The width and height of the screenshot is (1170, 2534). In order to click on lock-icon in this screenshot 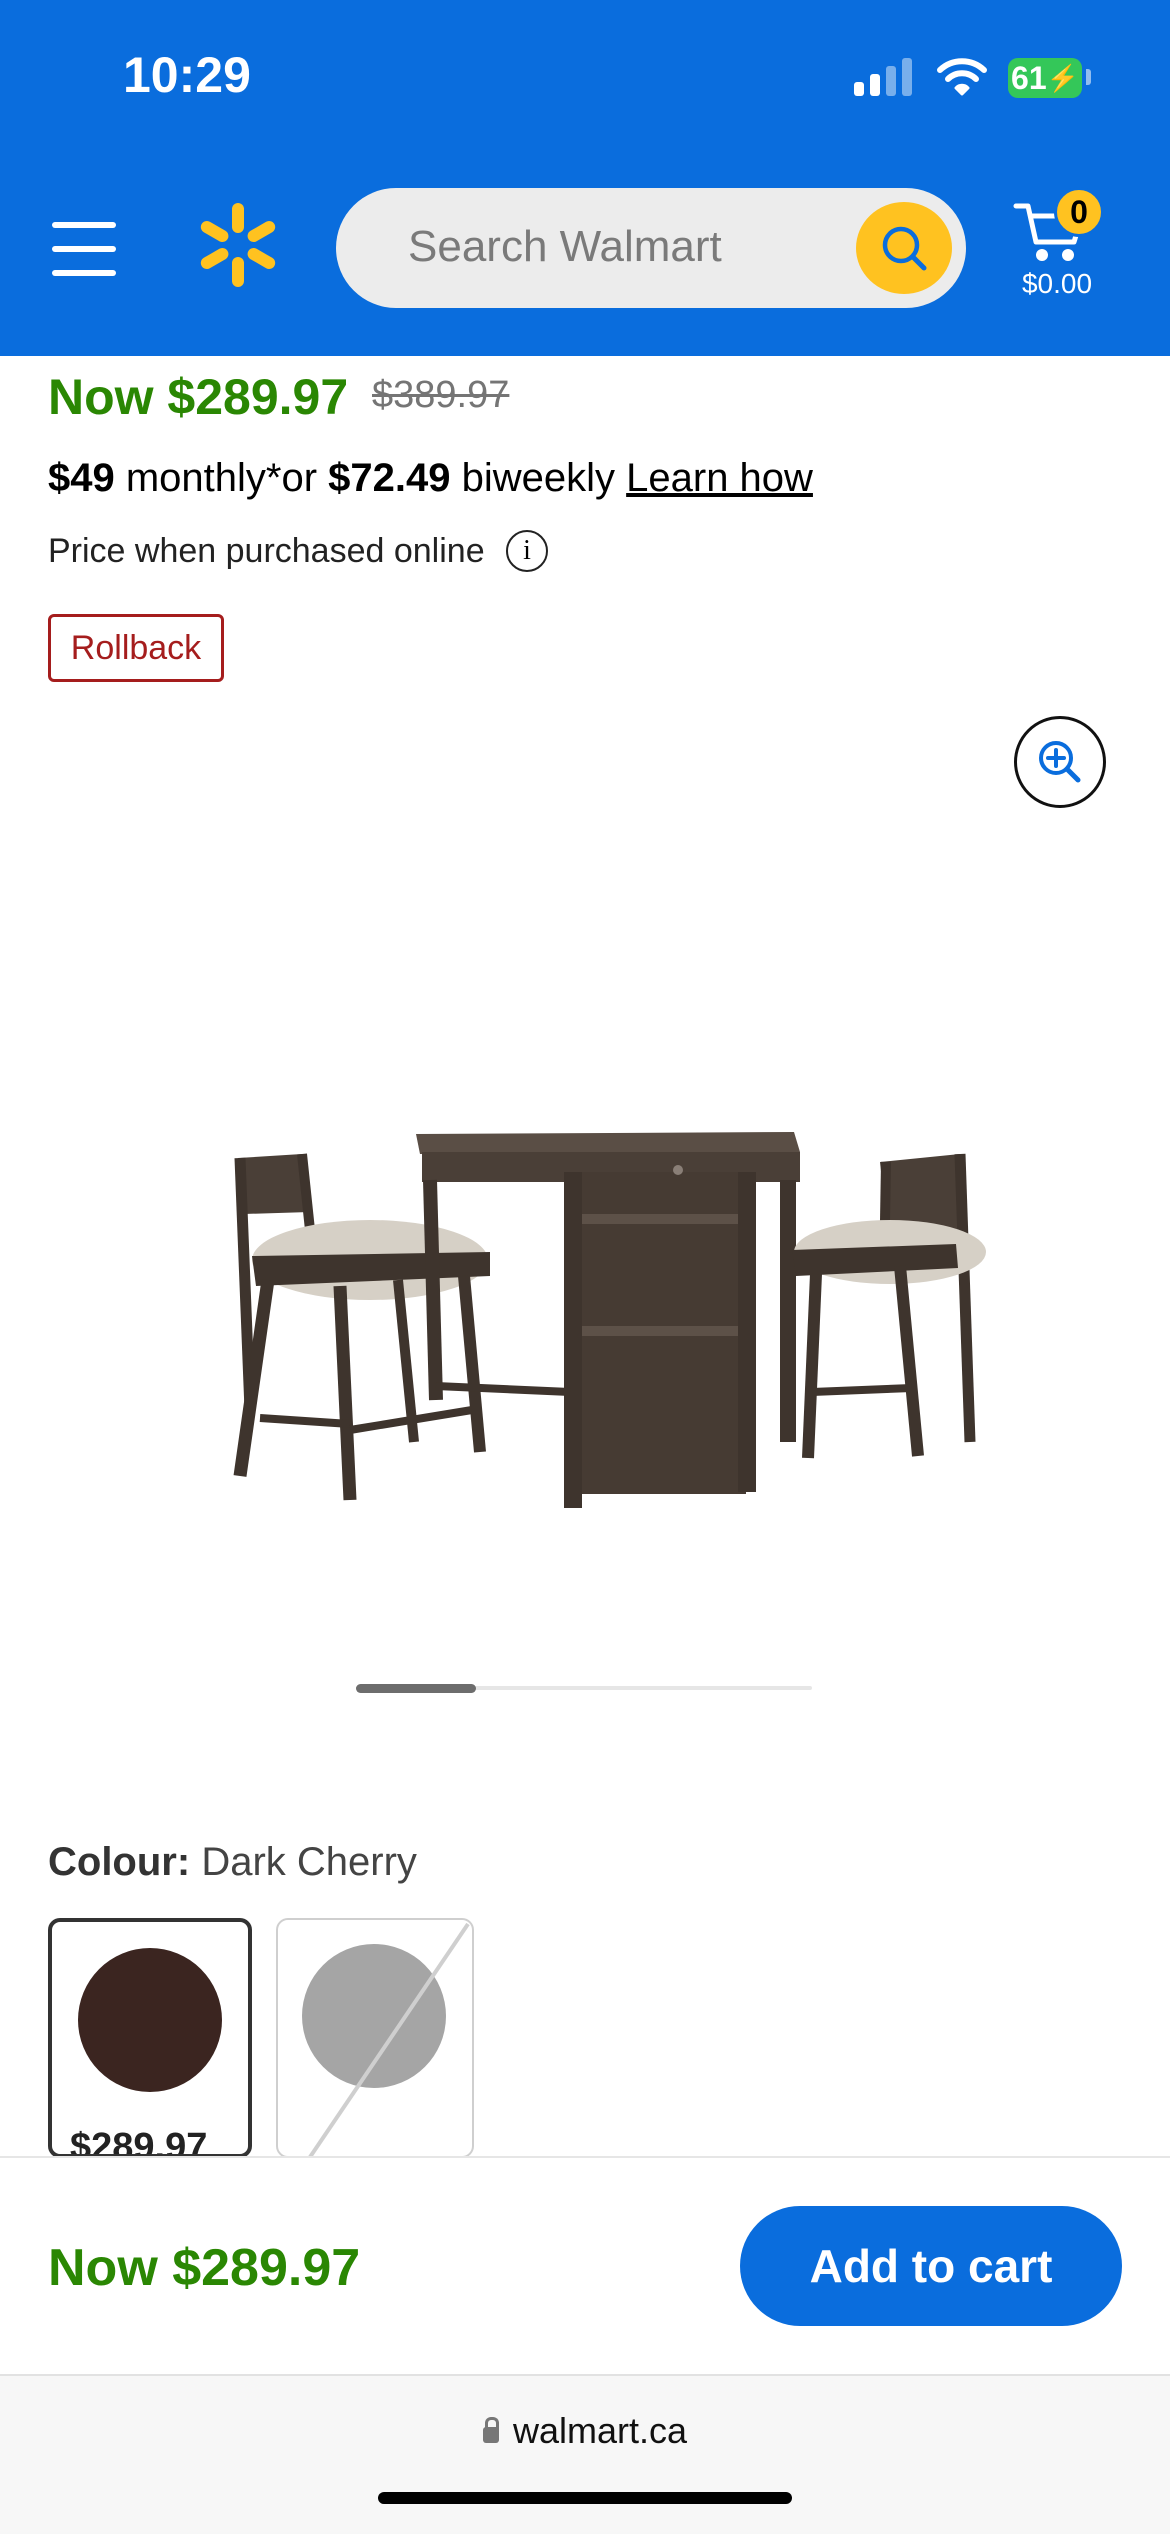, I will do `click(490, 2431)`.